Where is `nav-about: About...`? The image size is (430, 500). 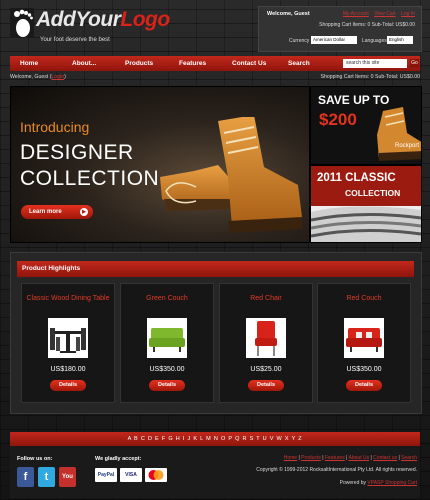
nav-about: About... is located at coordinates (84, 63).